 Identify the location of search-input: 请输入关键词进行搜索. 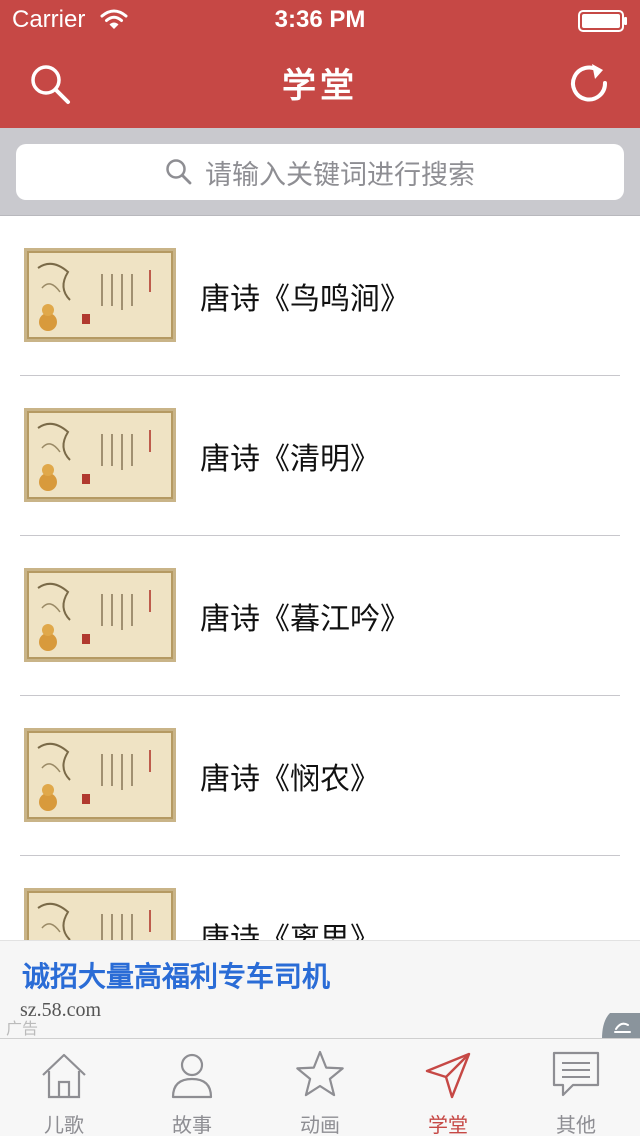
(320, 172).